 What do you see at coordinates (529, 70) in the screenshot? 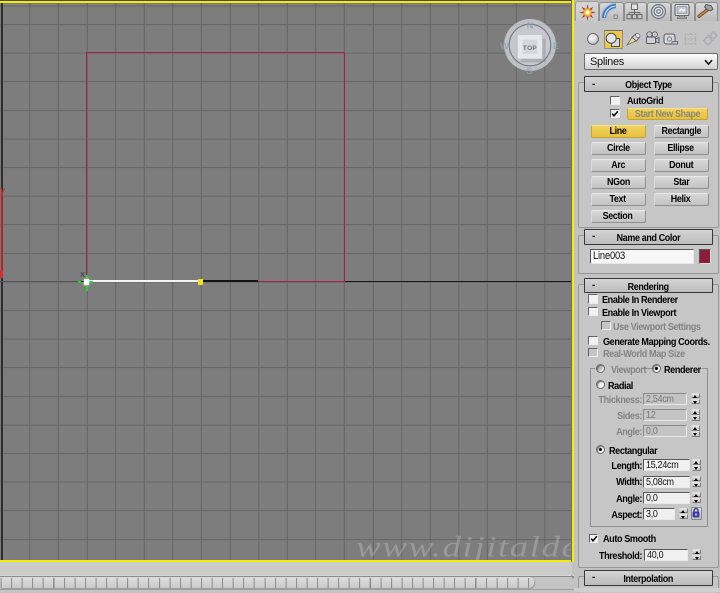
I see `svg-text: S` at bounding box center [529, 70].